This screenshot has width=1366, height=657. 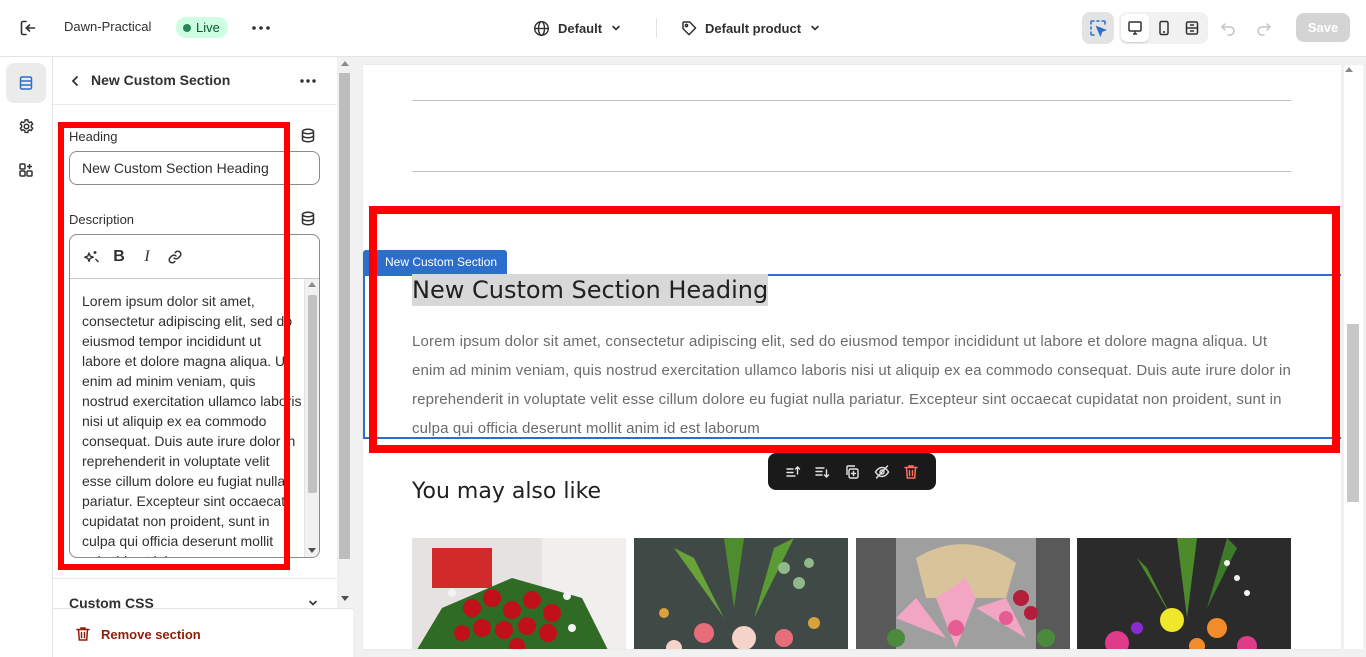 I want to click on inspector-toggle-button, so click(x=1098, y=28).